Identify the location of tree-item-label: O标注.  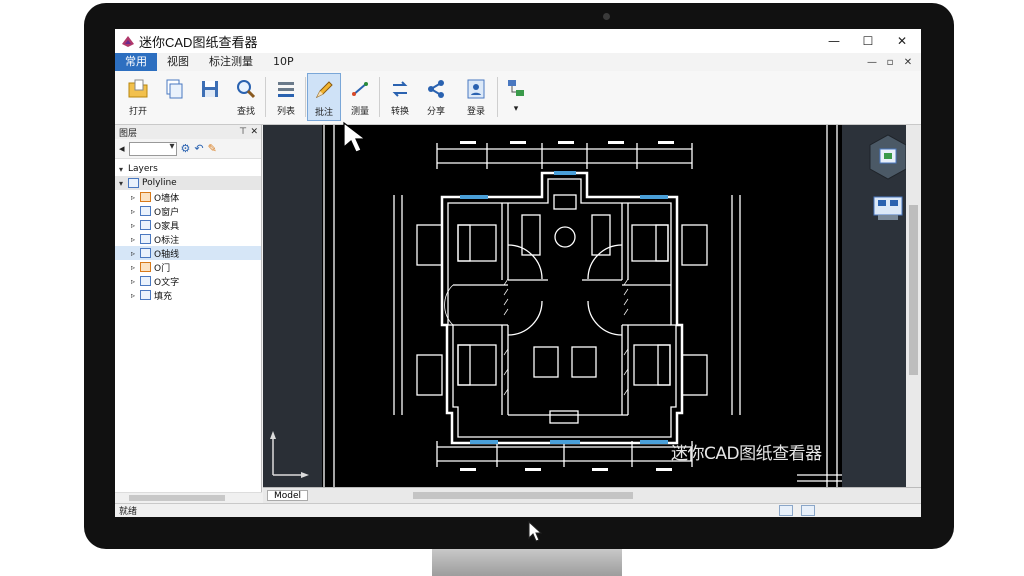
(167, 240).